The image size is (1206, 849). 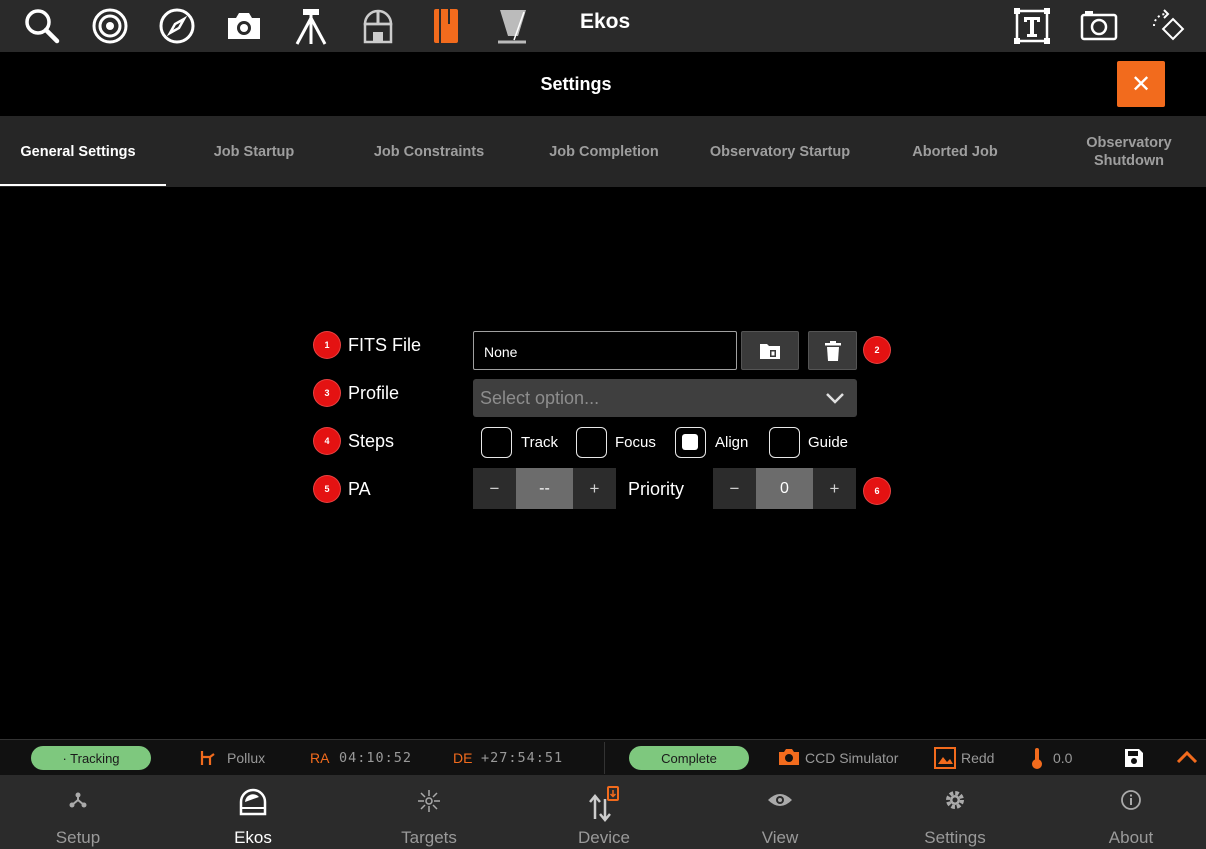 I want to click on text-box-icon, so click(x=1032, y=26).